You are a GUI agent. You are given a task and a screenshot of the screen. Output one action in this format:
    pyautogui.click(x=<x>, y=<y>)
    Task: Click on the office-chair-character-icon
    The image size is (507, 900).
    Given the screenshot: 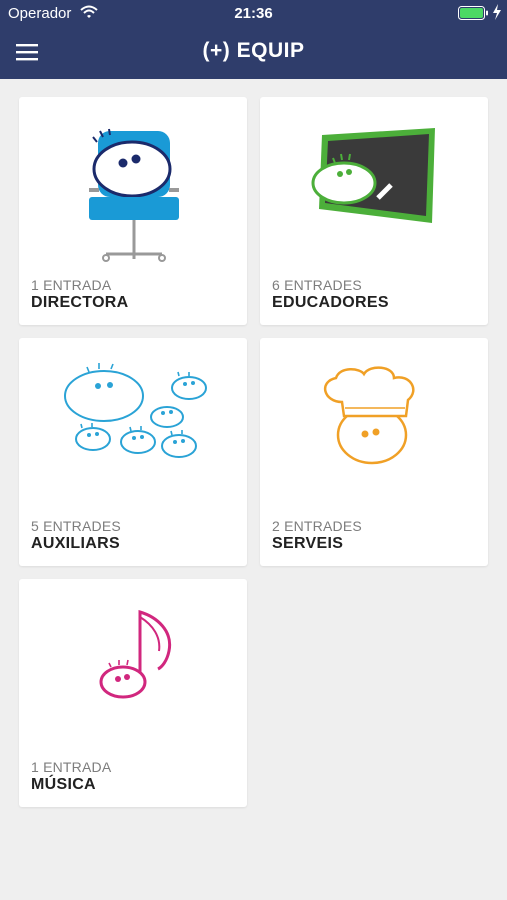 What is the action you would take?
    pyautogui.click(x=133, y=184)
    